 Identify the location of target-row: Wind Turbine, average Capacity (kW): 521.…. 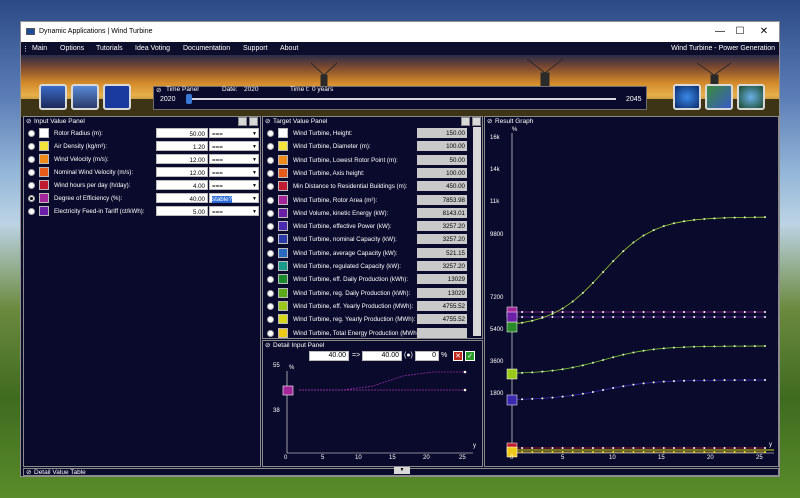
(372, 253).